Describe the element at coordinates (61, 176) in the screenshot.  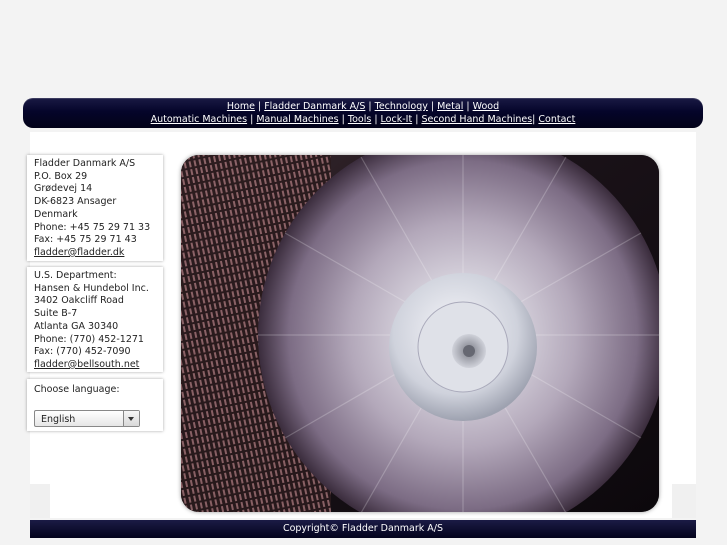
I see `contact-line: P.O. Box 29` at that location.